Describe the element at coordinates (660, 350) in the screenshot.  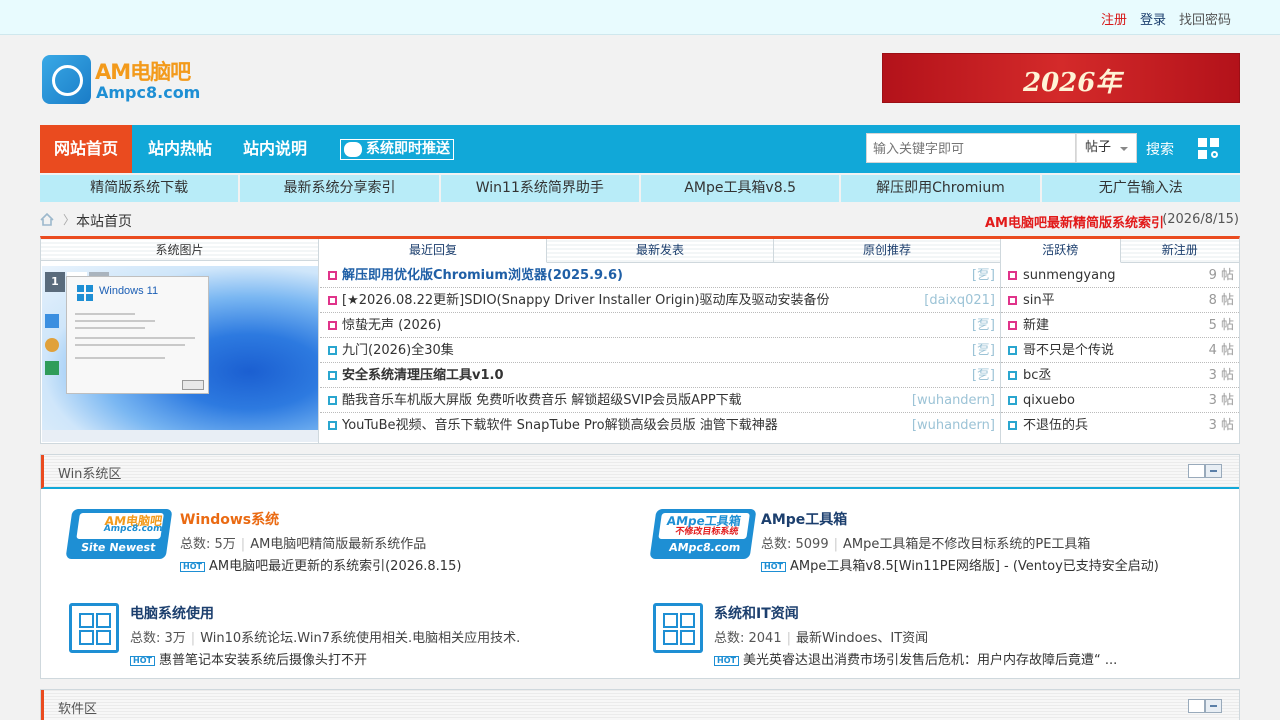
I see `thread-row: 九门(2026)全30集 [乭]` at that location.